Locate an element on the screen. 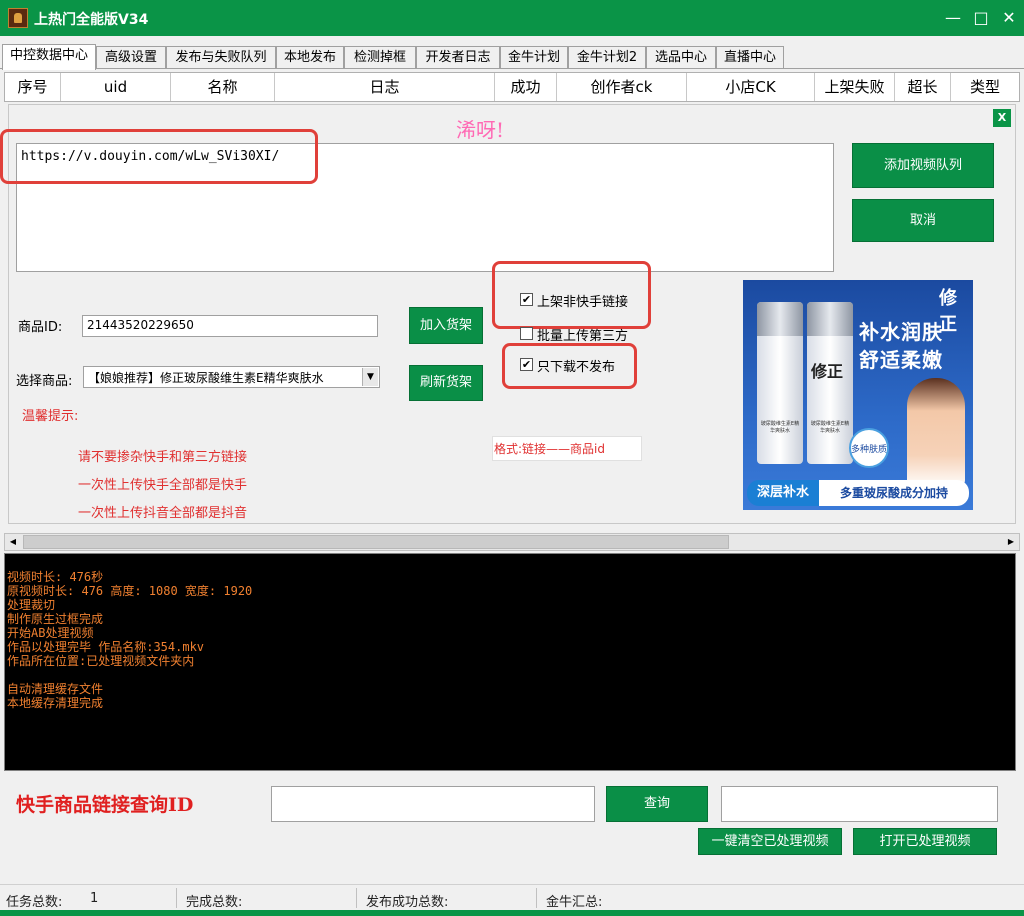  scroll-right-arrow-icon: ▶ is located at coordinates (1011, 542).